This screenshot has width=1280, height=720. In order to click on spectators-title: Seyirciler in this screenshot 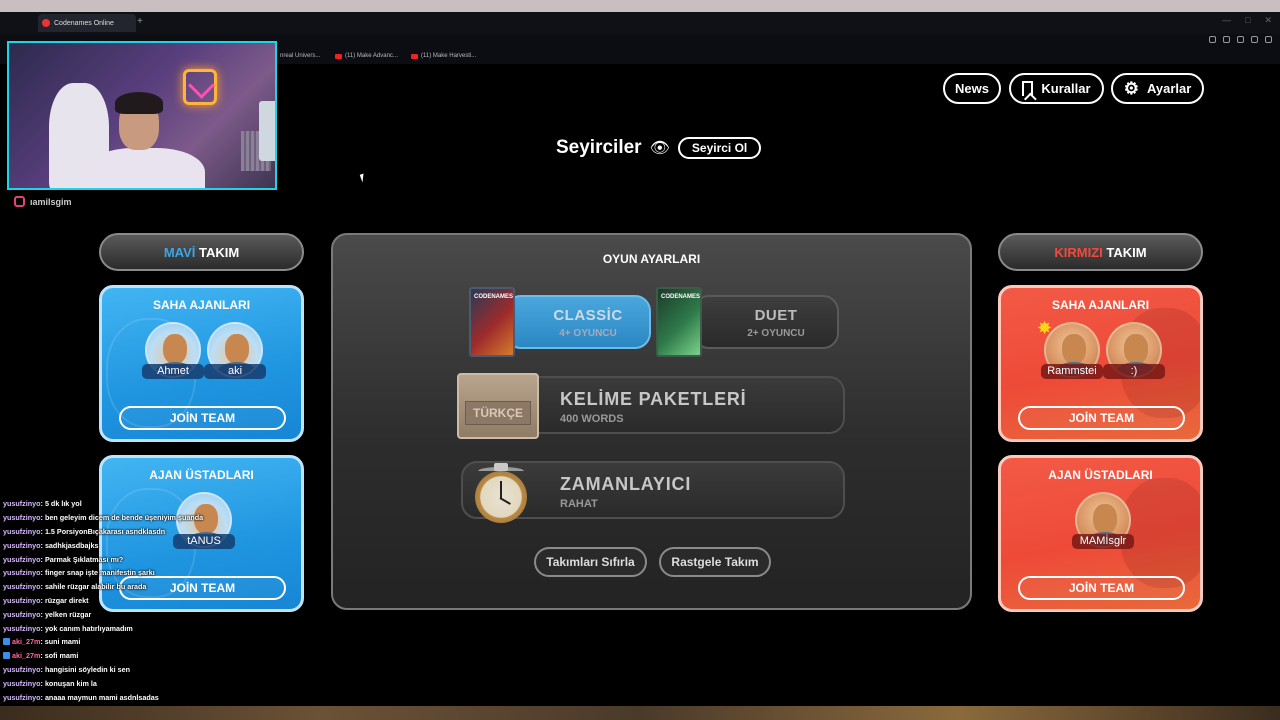, I will do `click(599, 147)`.